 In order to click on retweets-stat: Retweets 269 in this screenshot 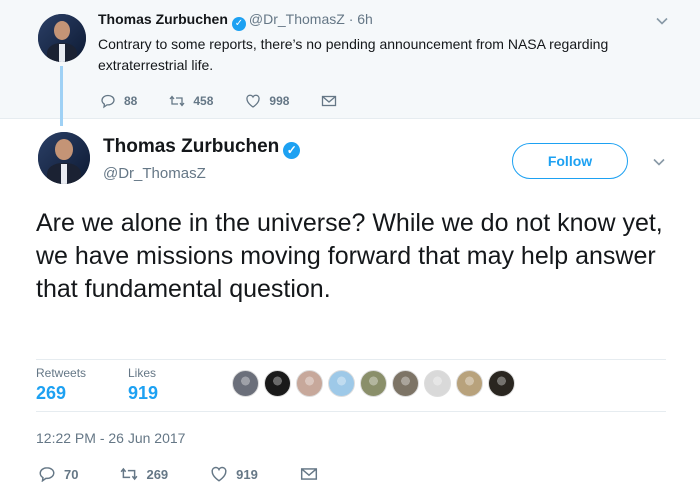, I will do `click(61, 385)`.